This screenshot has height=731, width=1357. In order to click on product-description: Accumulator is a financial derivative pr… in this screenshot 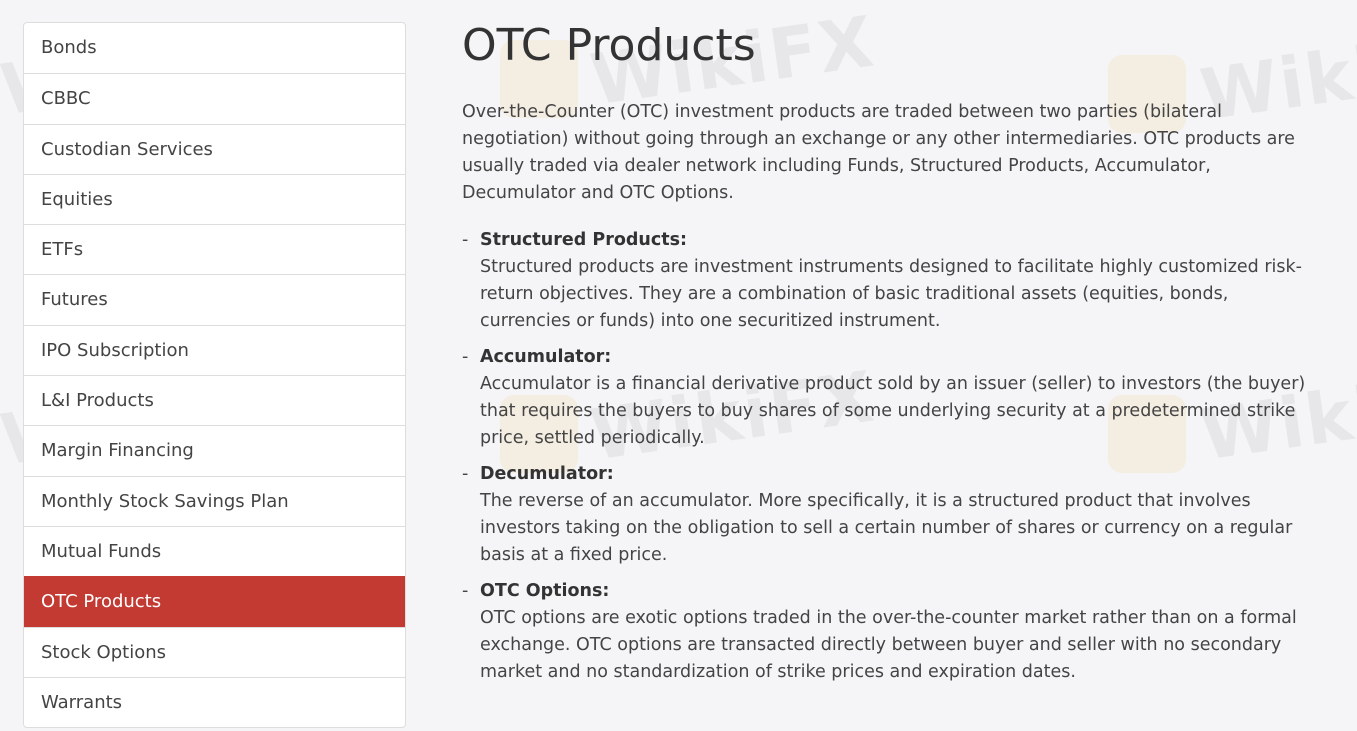, I will do `click(893, 411)`.